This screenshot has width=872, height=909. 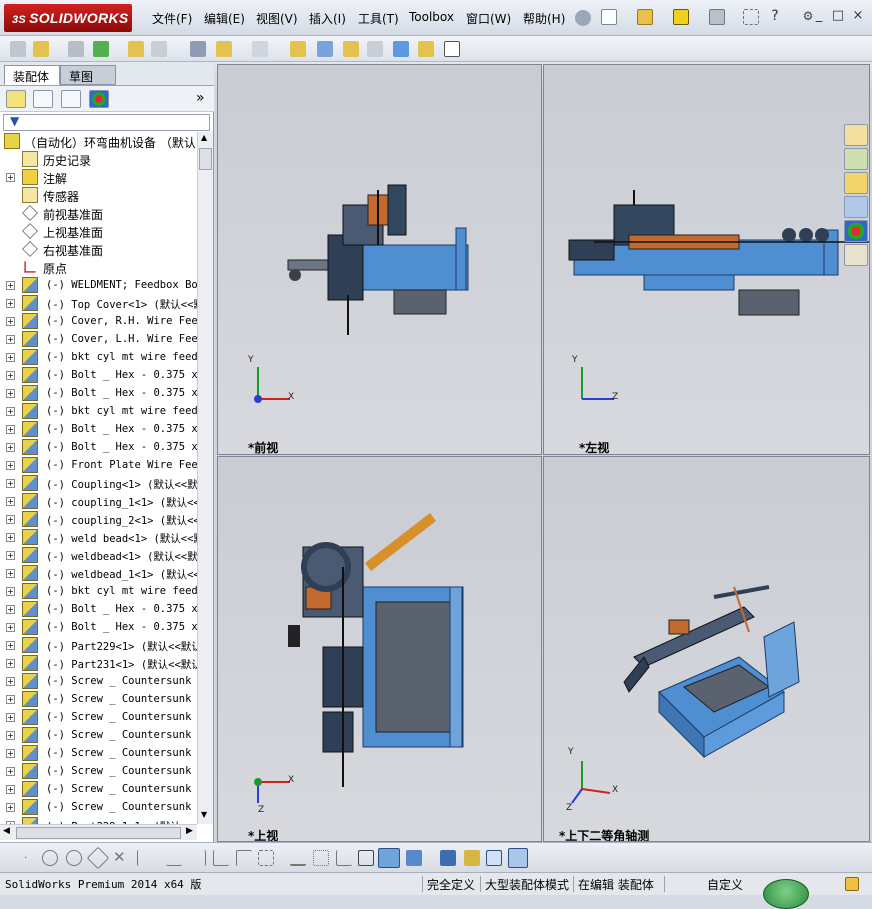 I want to click on explode-line-icon, so click(x=375, y=49).